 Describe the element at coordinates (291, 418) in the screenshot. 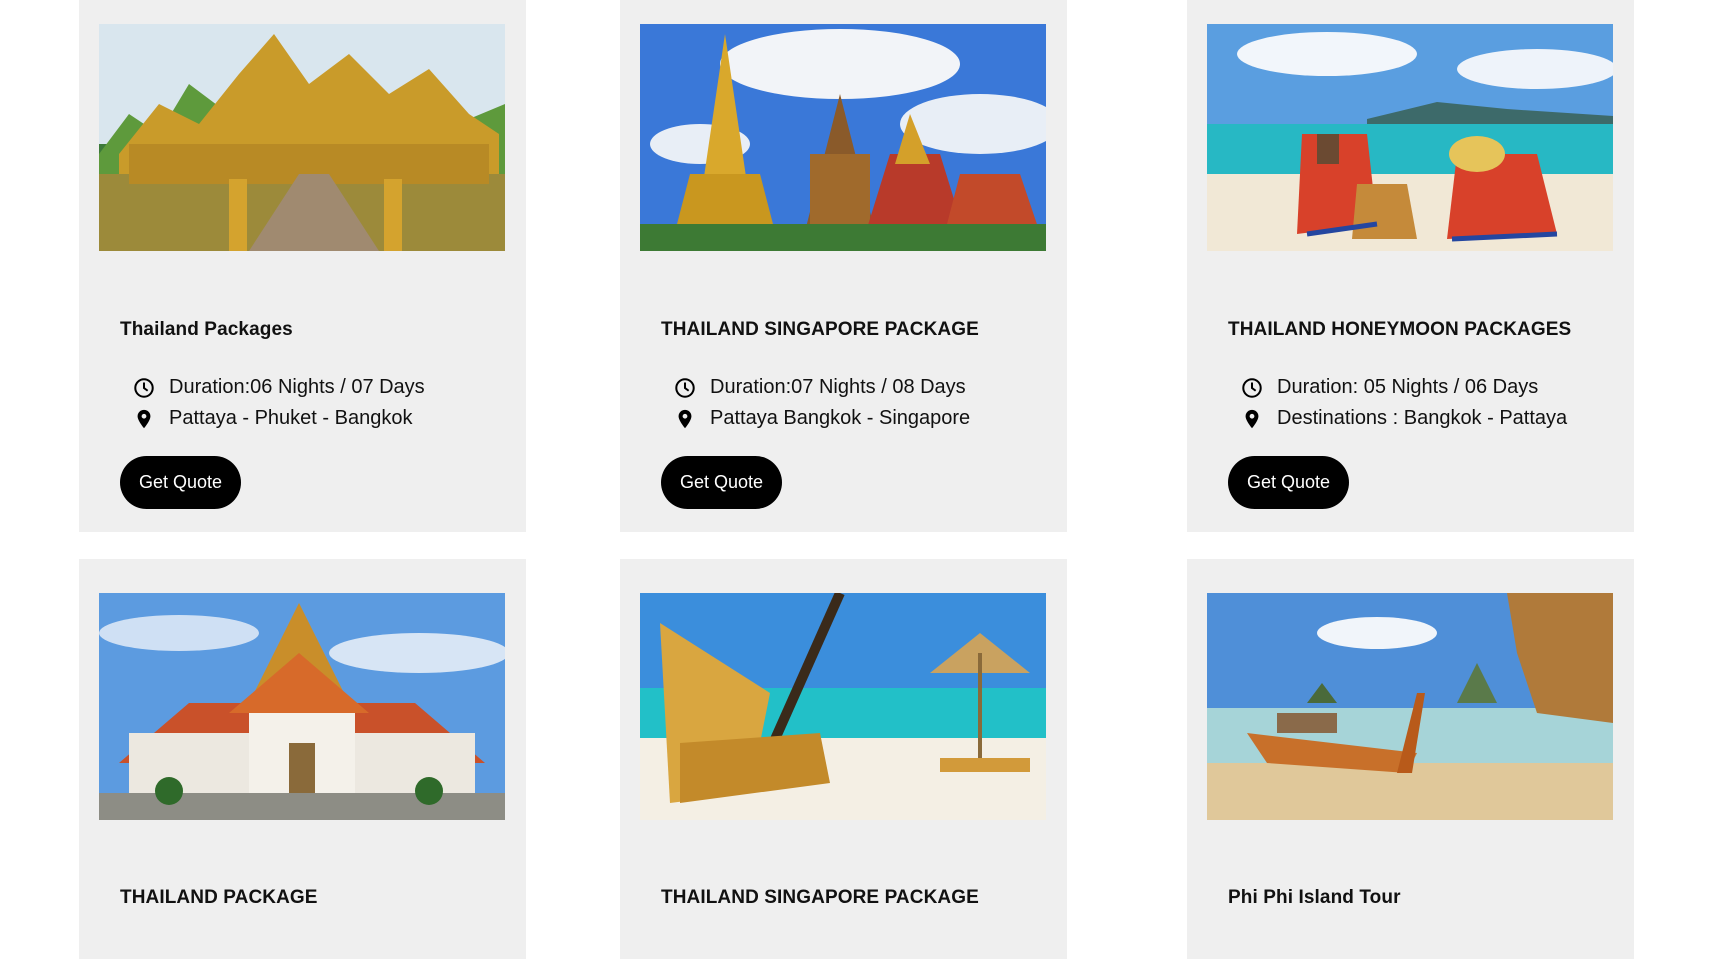

I see `destinations-text: Pattaya - Phuket - Bangkok` at that location.